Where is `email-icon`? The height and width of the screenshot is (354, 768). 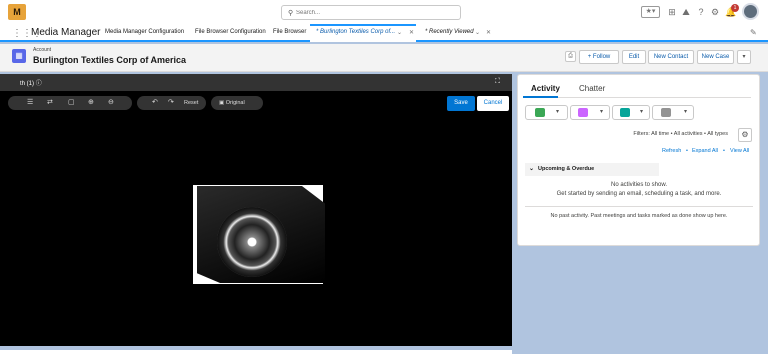 email-icon is located at coordinates (666, 112).